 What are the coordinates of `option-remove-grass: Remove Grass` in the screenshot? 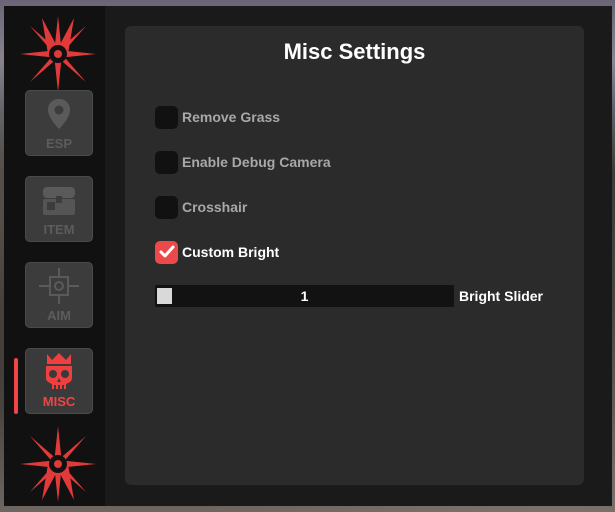 It's located at (217, 117).